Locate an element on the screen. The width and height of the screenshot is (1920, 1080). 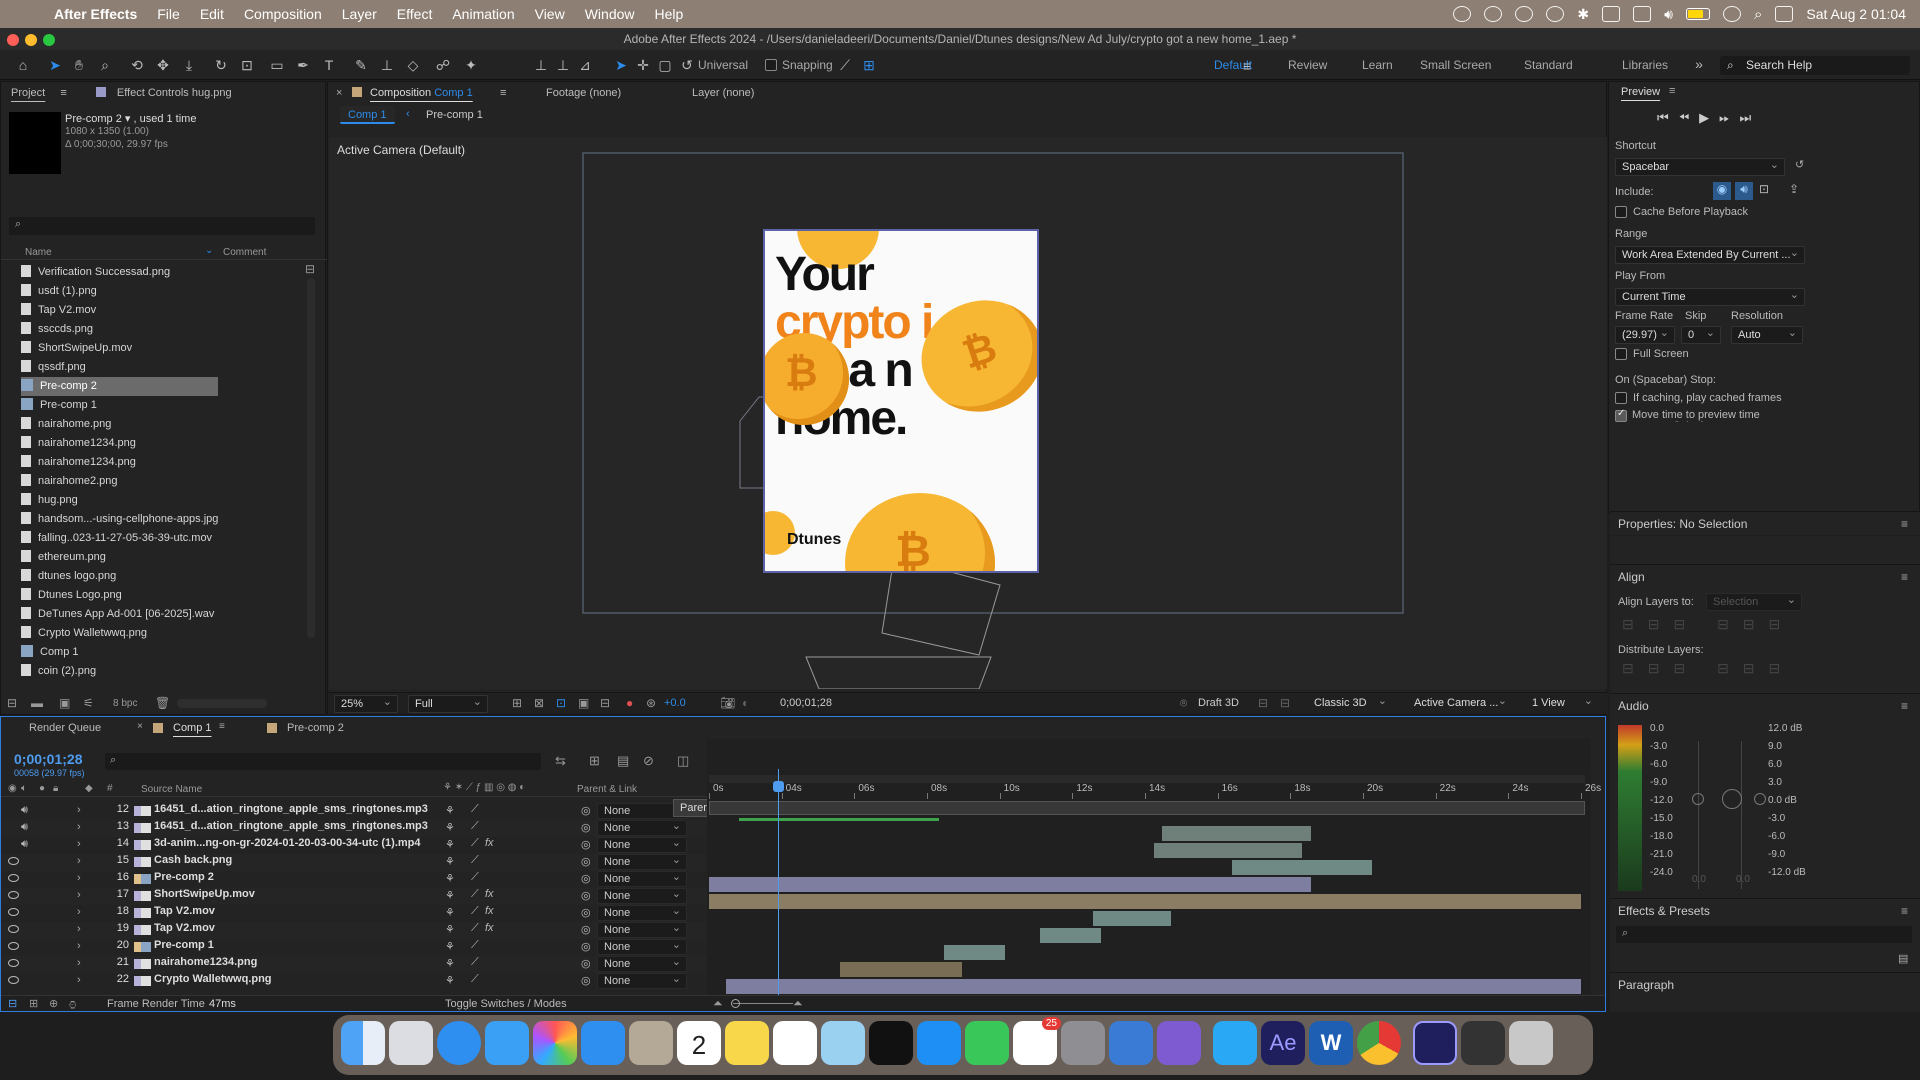
more-workspaces-icon: » is located at coordinates (1699, 64).